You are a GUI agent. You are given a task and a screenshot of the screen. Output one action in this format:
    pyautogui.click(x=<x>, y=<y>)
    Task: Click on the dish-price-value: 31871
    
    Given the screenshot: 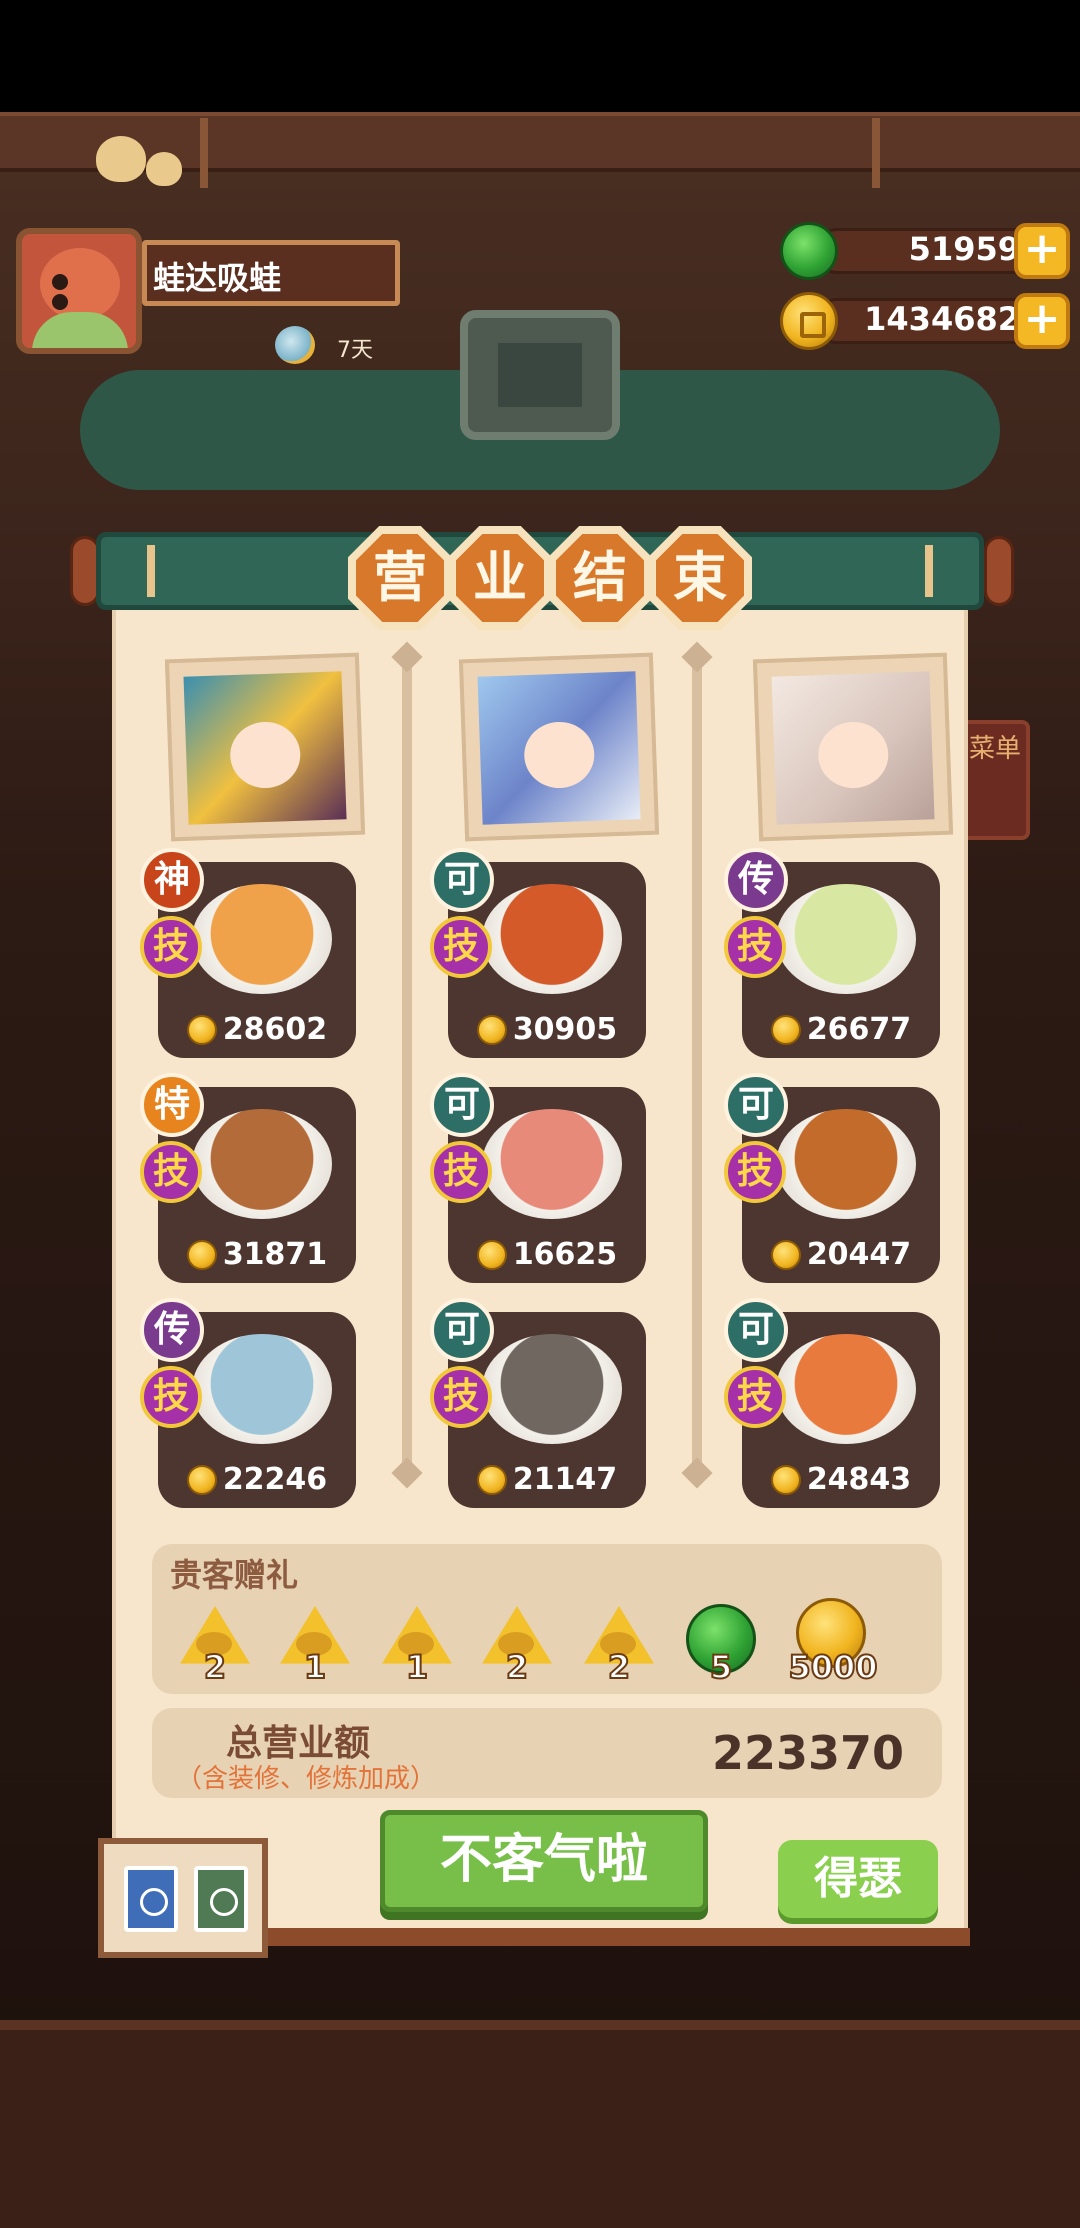 What is the action you would take?
    pyautogui.click(x=275, y=1254)
    